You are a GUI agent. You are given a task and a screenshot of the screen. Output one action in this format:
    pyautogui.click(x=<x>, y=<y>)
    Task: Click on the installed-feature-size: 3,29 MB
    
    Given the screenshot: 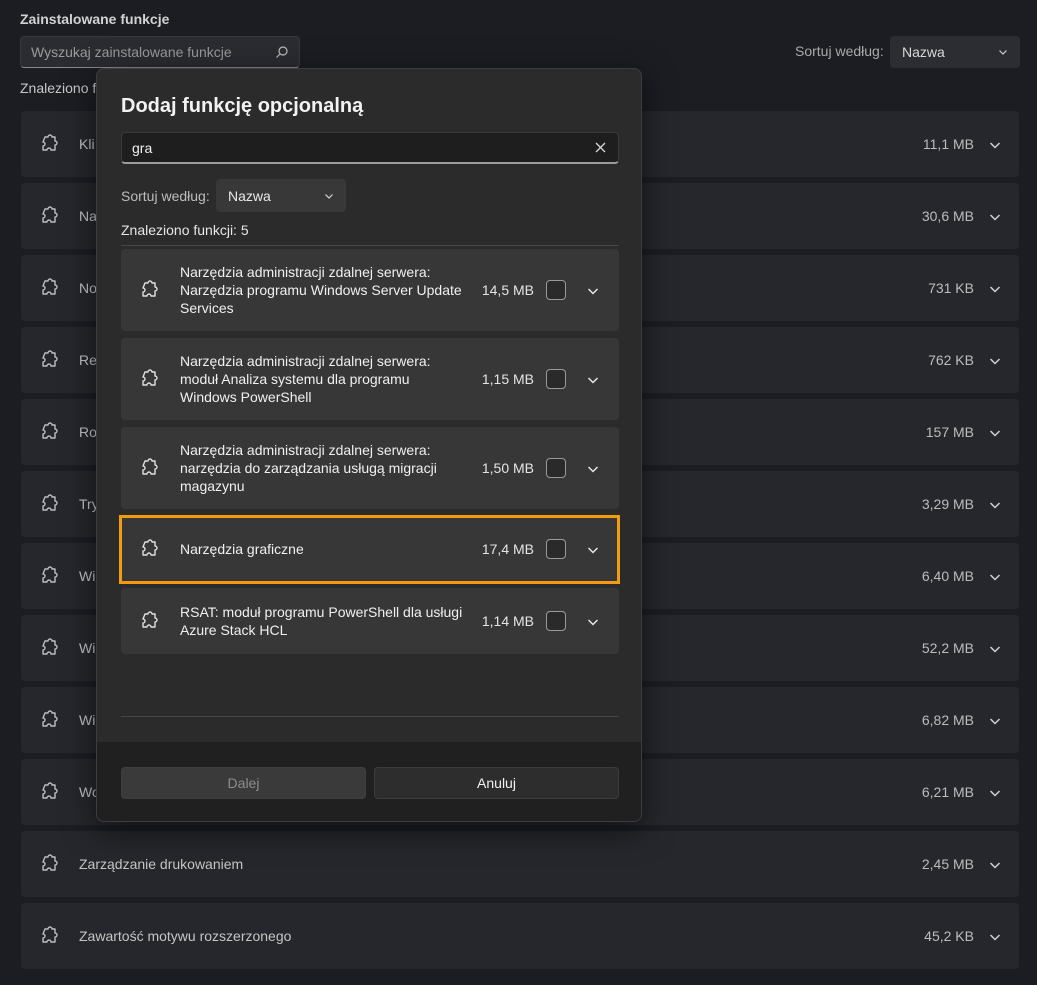 What is the action you would take?
    pyautogui.click(x=947, y=504)
    